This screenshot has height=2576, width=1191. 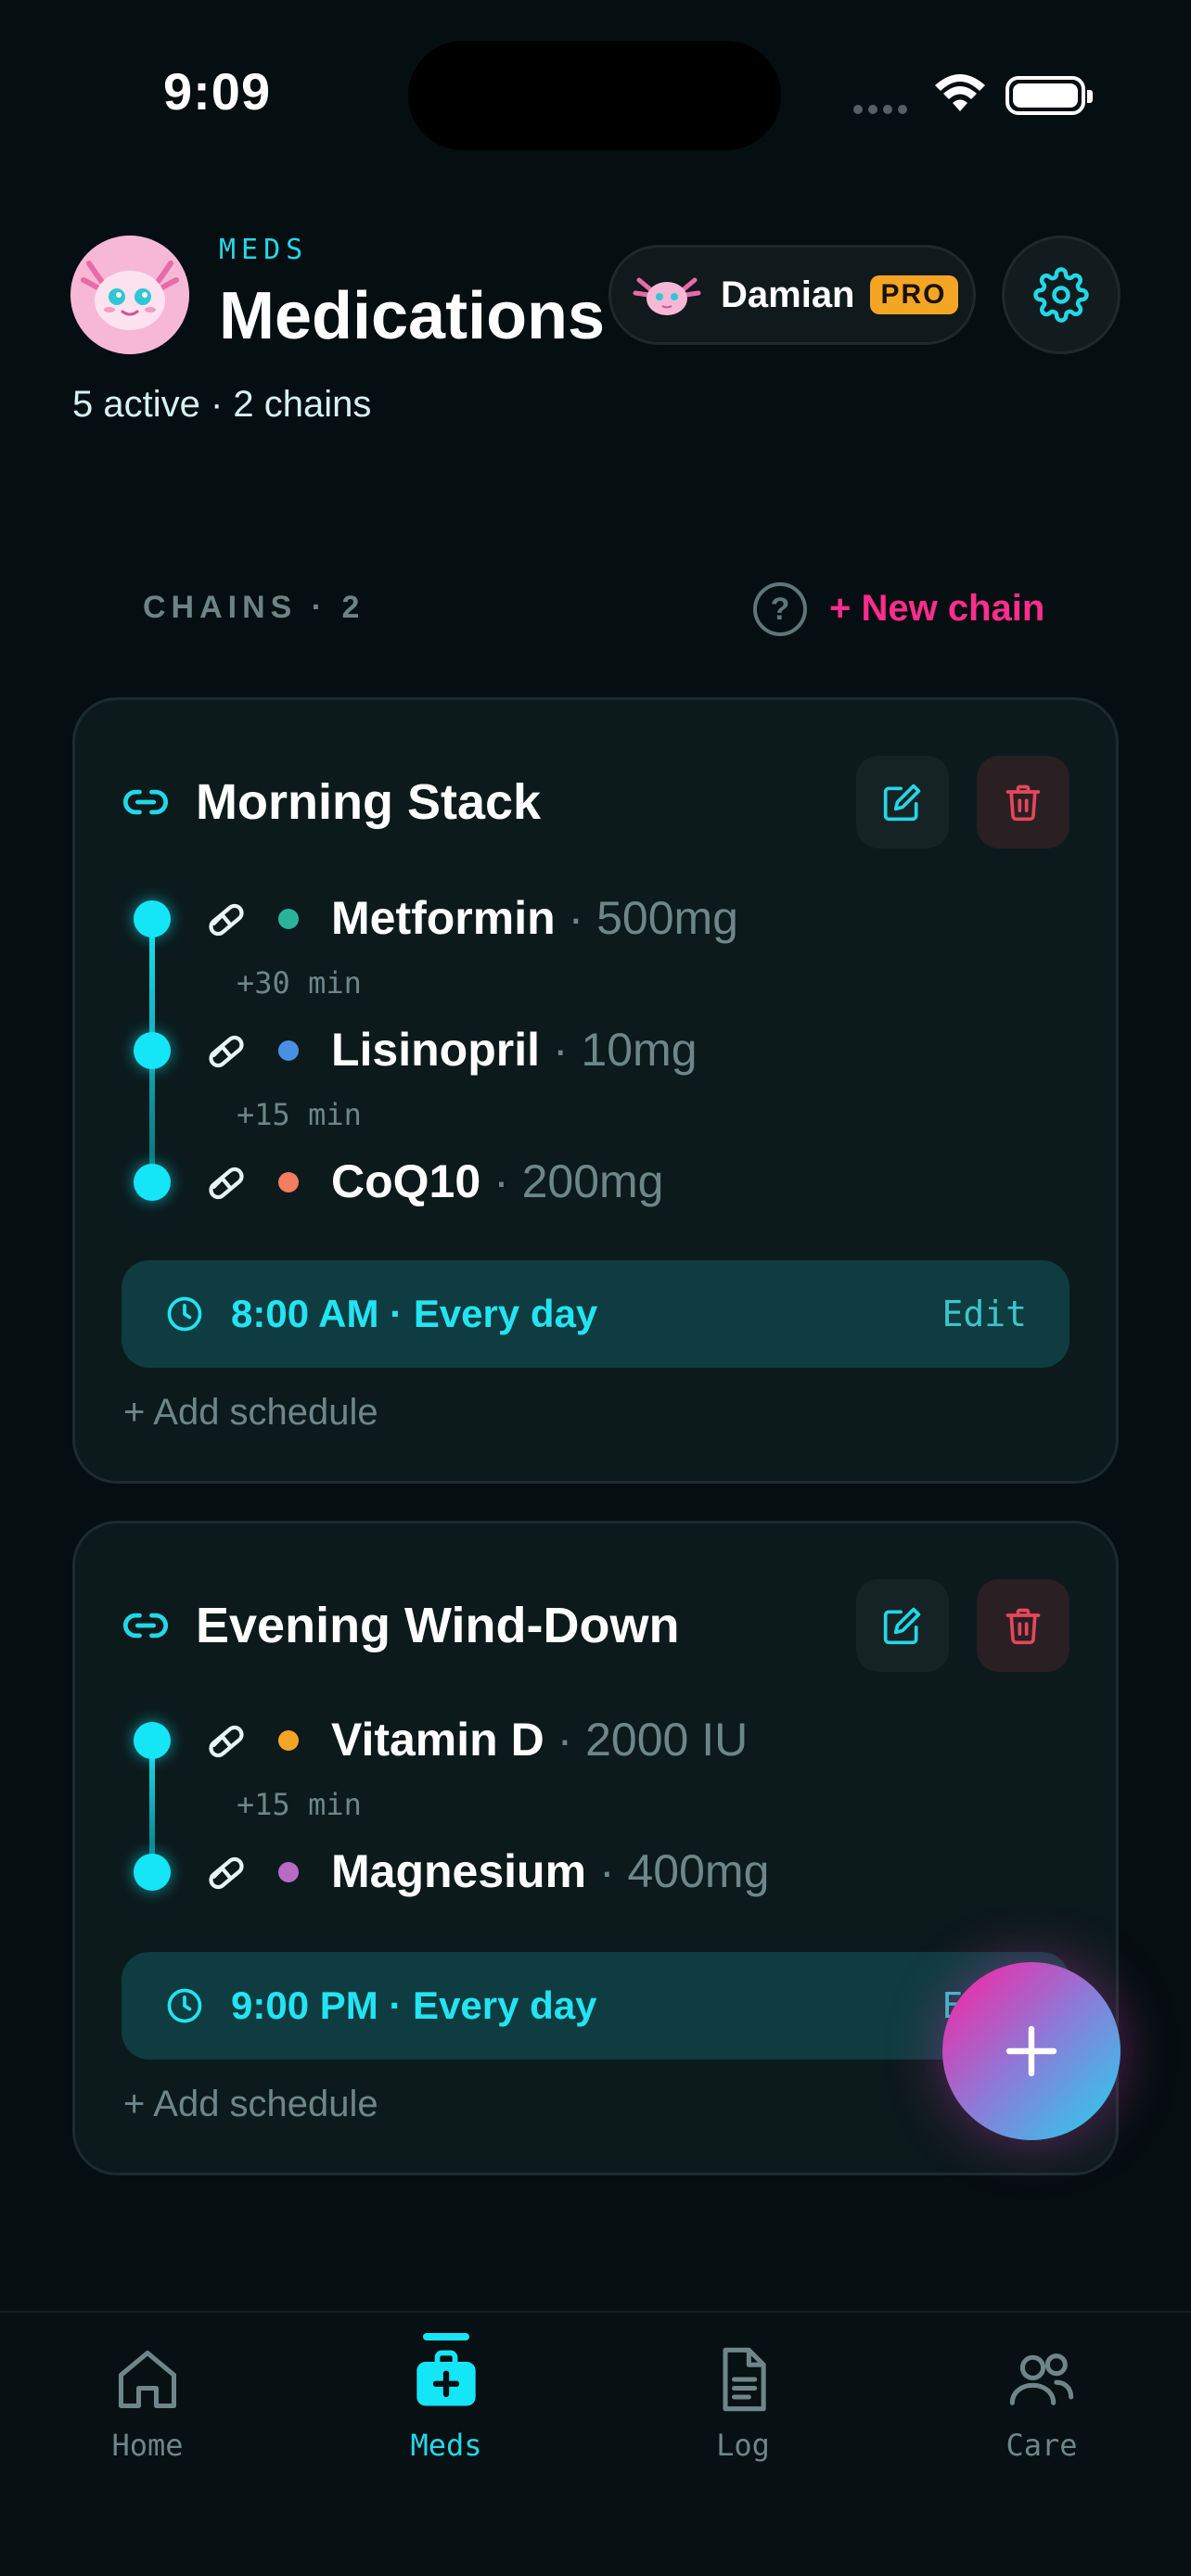 What do you see at coordinates (129, 295) in the screenshot?
I see `avatar` at bounding box center [129, 295].